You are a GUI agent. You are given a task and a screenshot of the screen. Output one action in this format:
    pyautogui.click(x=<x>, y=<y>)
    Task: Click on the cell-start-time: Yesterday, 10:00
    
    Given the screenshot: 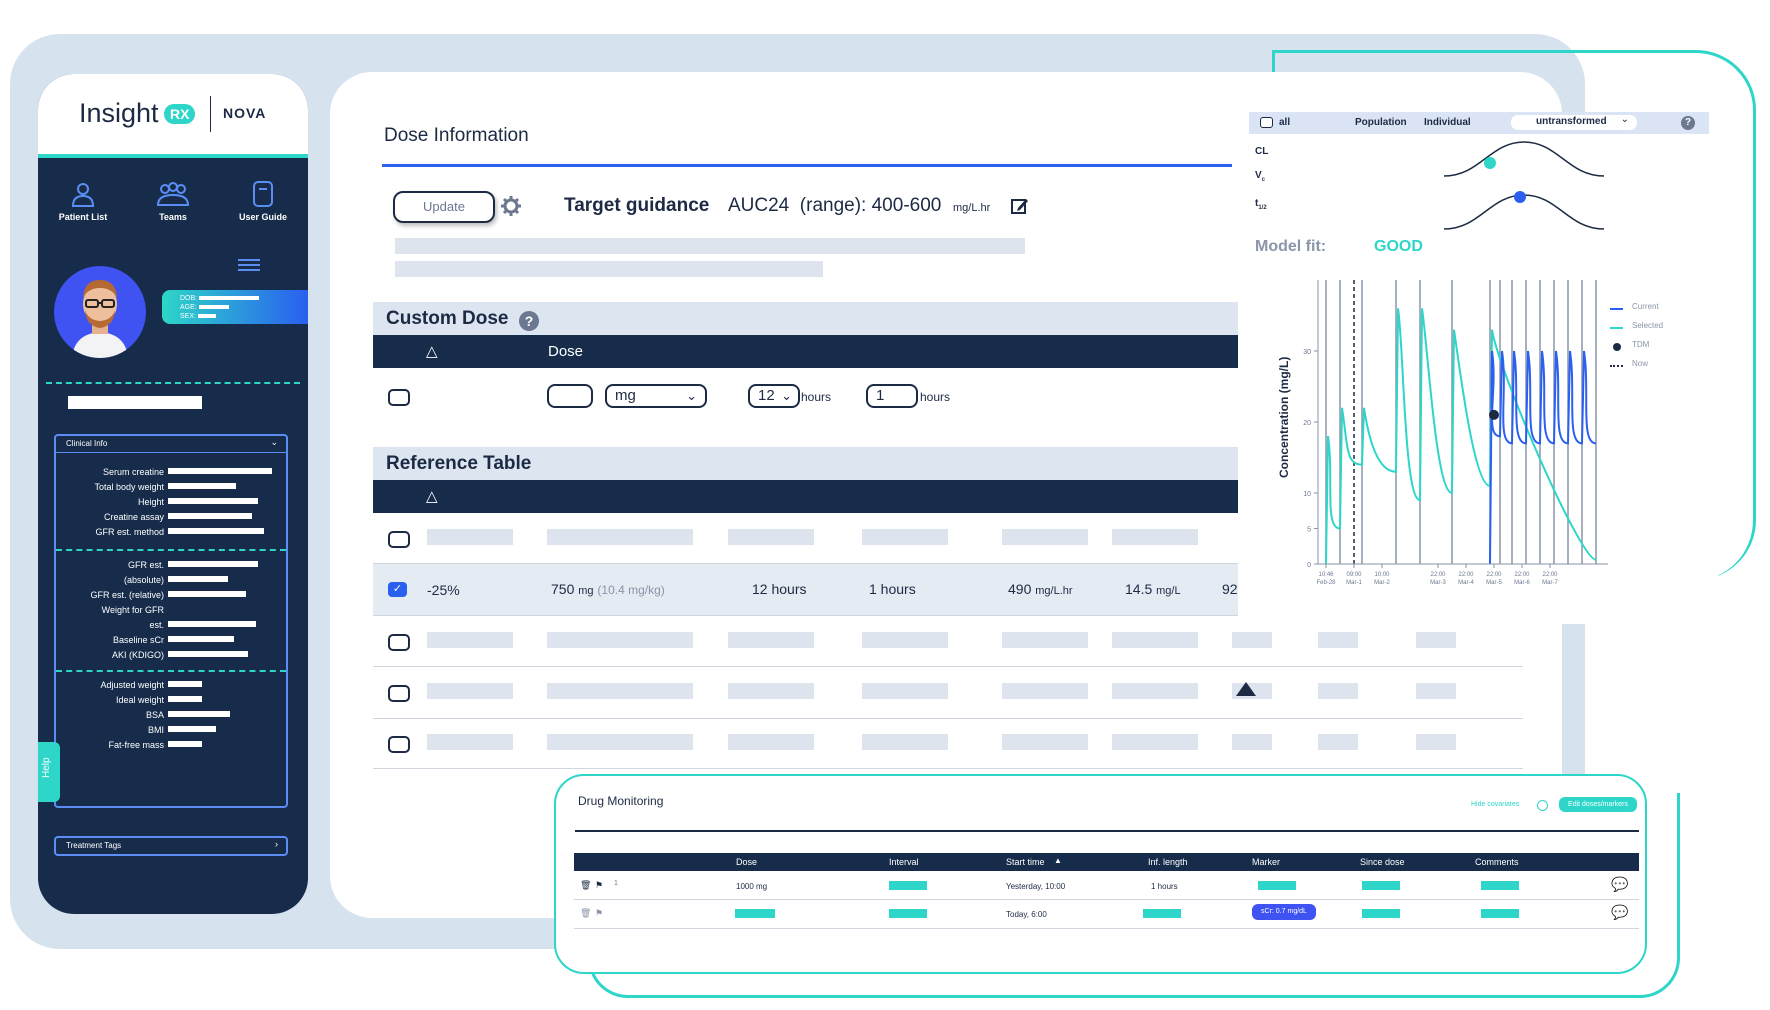 What is the action you would take?
    pyautogui.click(x=1036, y=886)
    